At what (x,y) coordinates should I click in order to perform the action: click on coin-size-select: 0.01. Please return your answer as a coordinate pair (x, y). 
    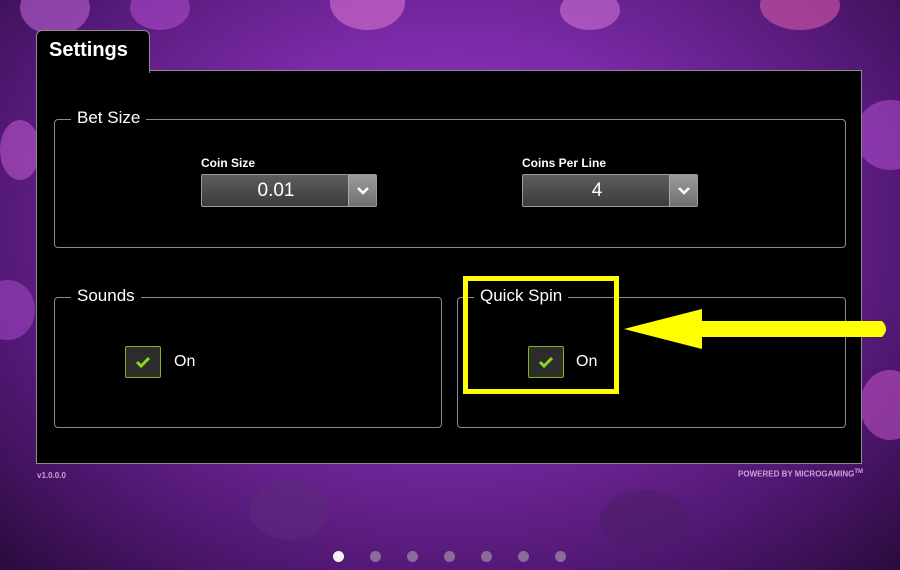
    Looking at the image, I should click on (289, 190).